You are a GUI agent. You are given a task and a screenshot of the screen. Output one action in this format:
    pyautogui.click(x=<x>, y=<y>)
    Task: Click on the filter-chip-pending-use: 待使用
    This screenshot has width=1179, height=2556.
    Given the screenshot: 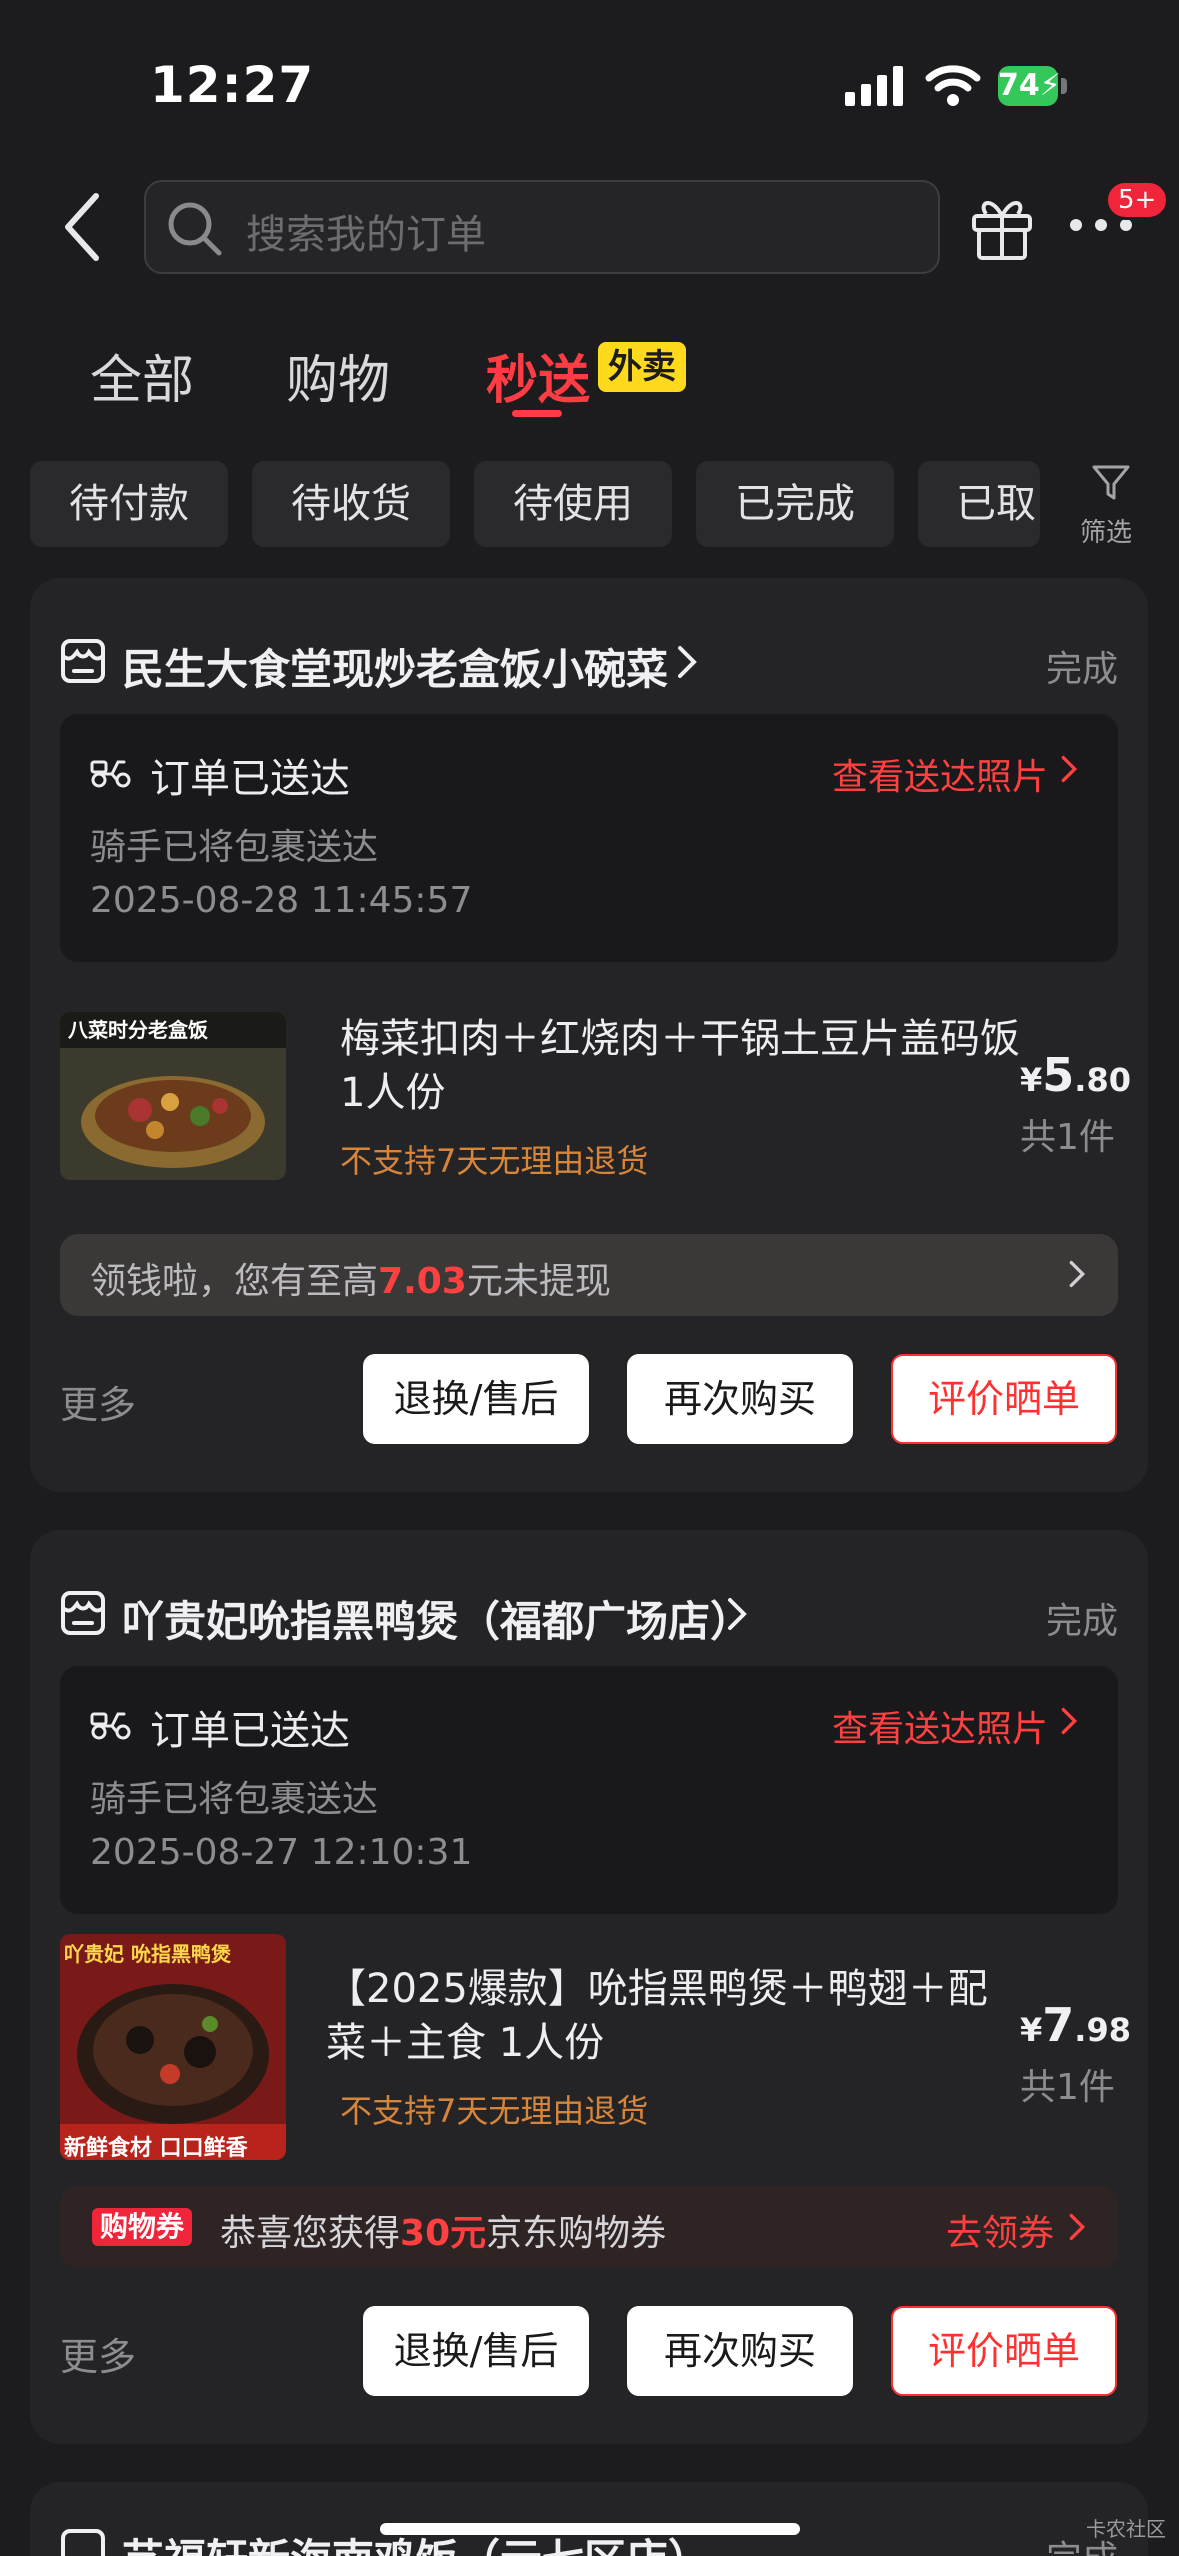 What is the action you would take?
    pyautogui.click(x=573, y=504)
    